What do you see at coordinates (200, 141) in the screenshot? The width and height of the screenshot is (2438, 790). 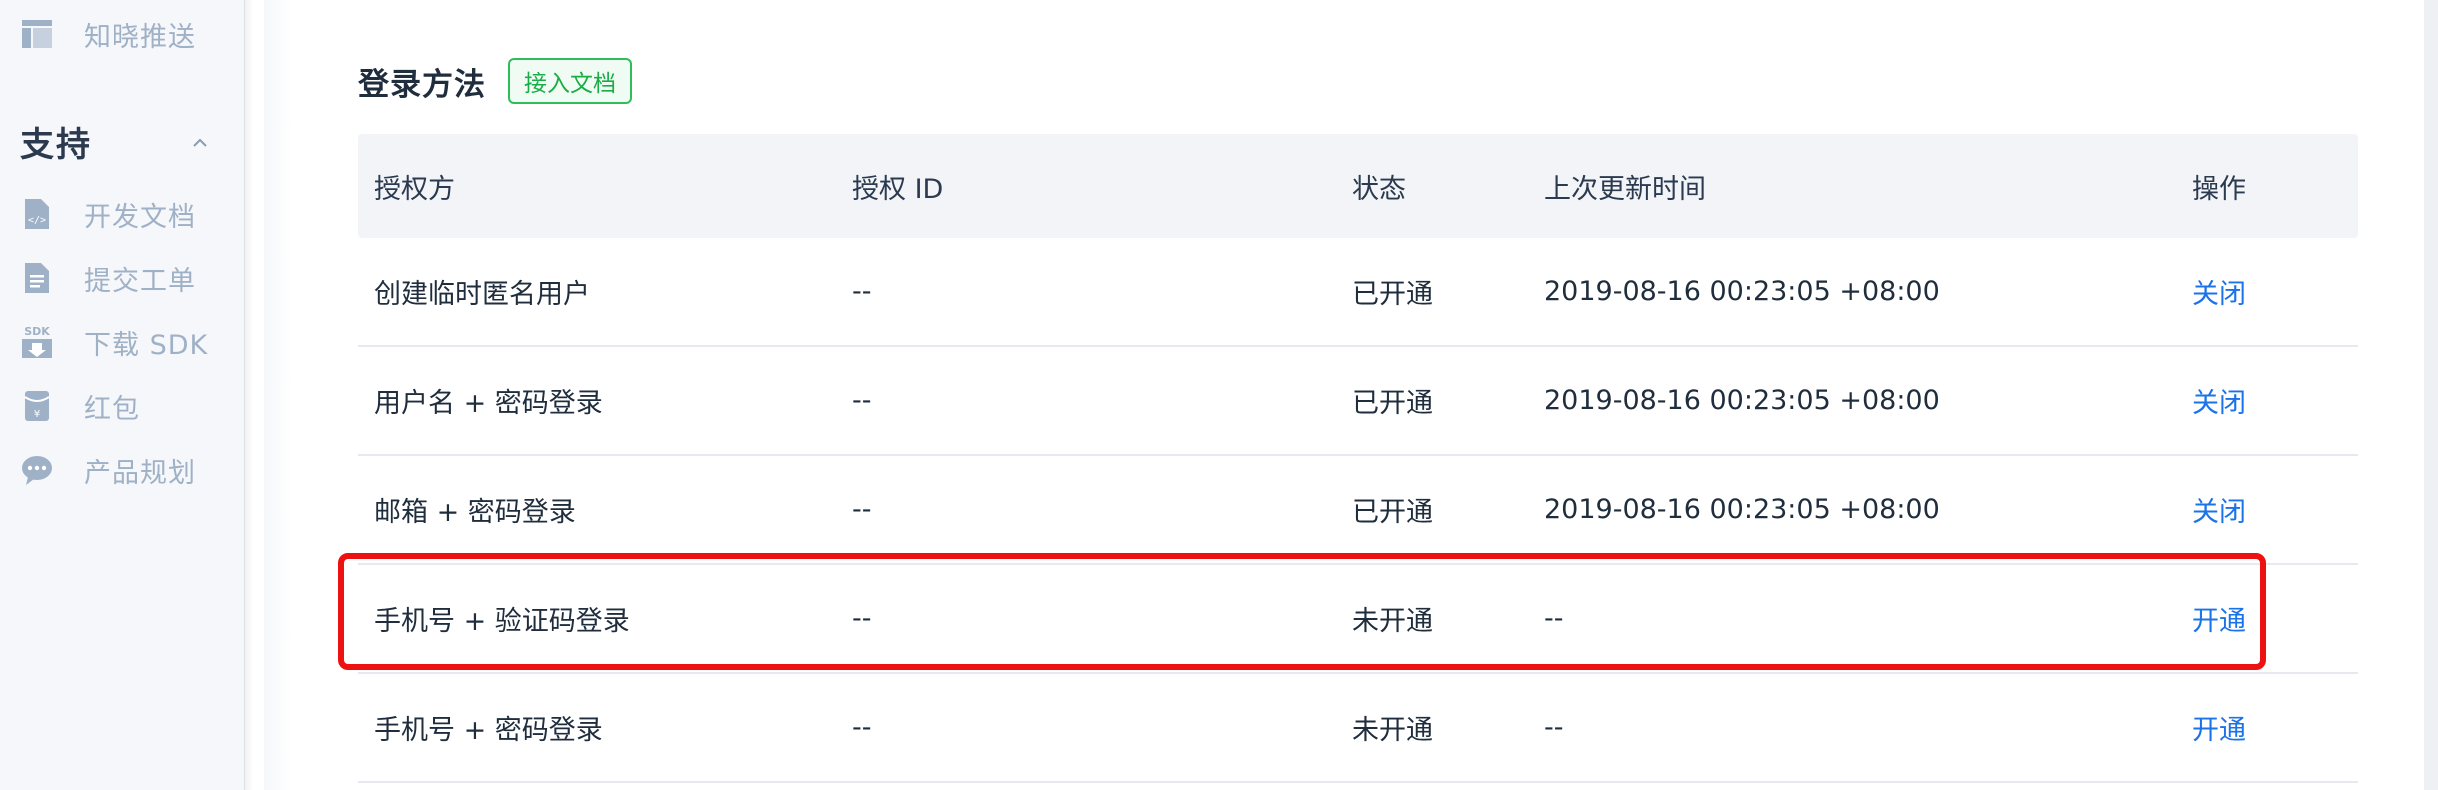 I see `chevron-up-icon` at bounding box center [200, 141].